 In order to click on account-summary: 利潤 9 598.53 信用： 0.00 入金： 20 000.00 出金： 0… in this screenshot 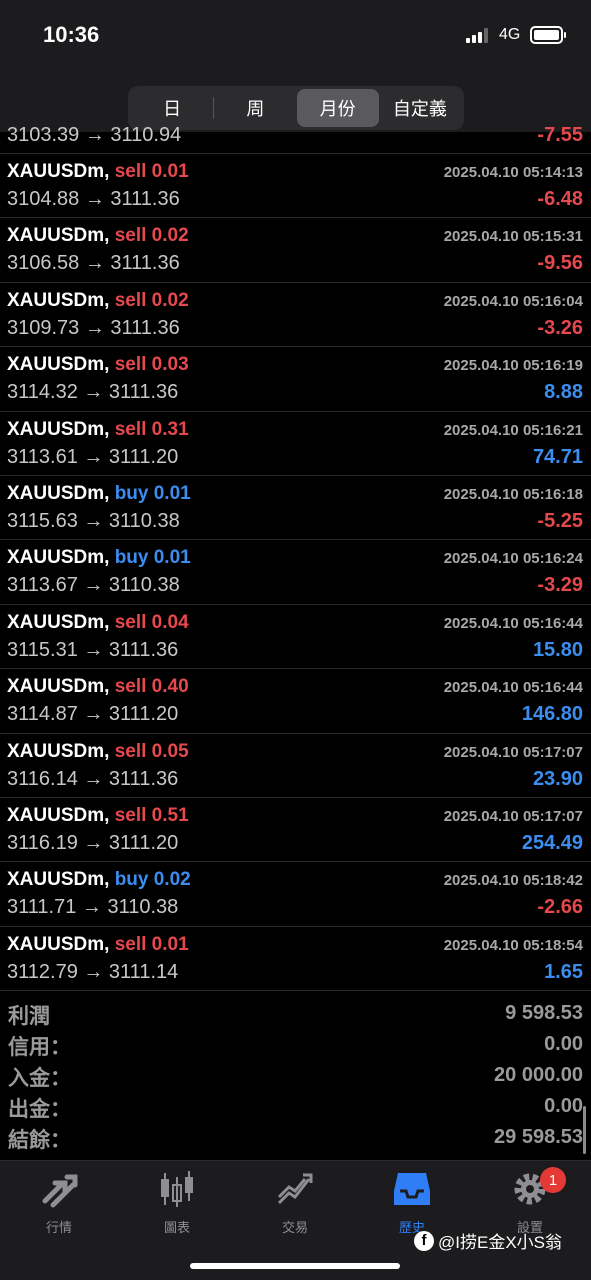, I will do `click(295, 1075)`.